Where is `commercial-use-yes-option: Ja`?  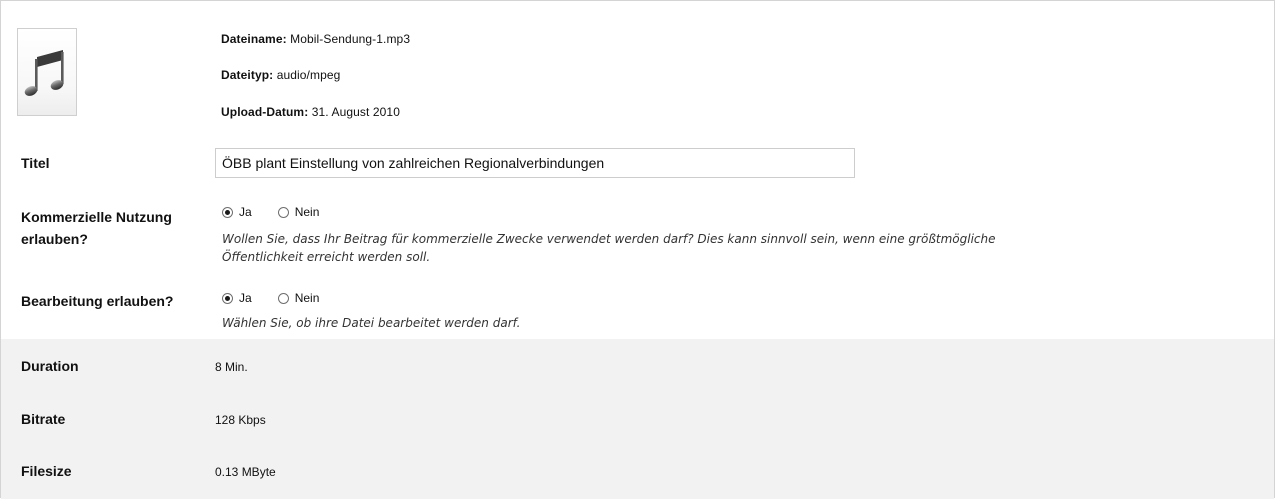 commercial-use-yes-option: Ja is located at coordinates (237, 212).